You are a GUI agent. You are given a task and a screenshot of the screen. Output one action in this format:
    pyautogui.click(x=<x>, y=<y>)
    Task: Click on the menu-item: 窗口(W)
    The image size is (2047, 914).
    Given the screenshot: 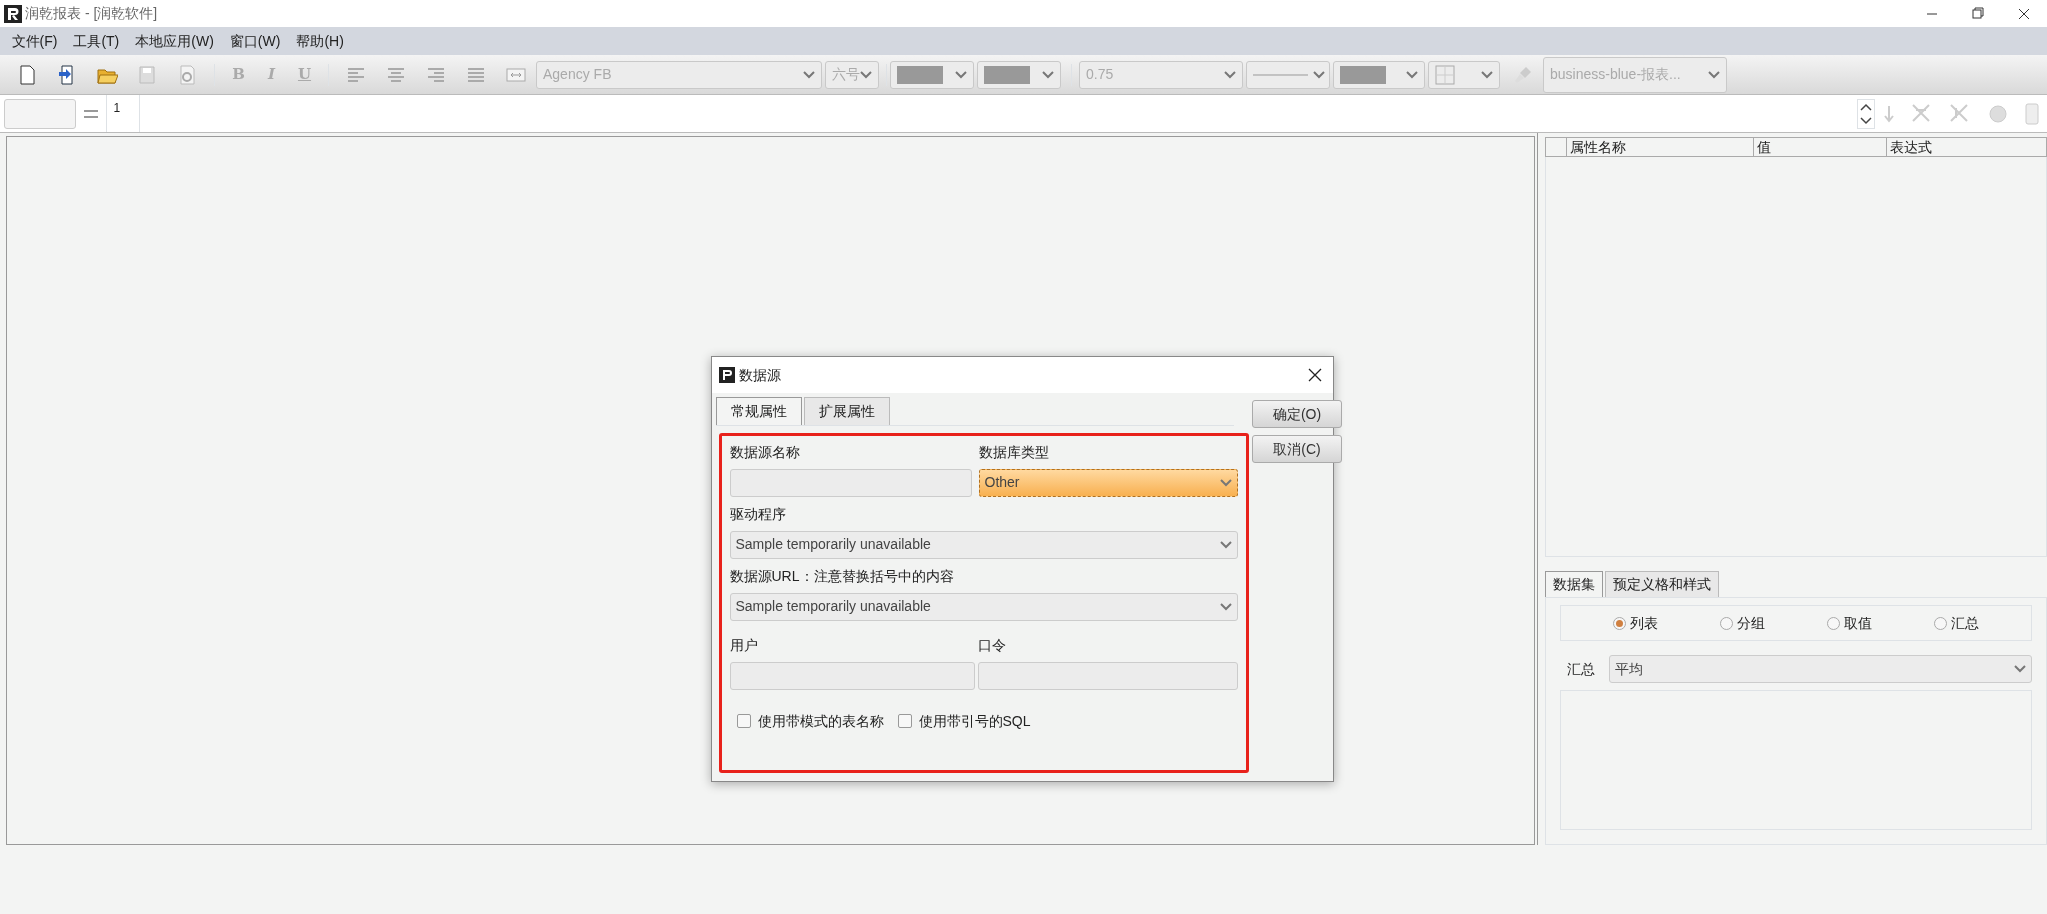 What is the action you would take?
    pyautogui.click(x=255, y=41)
    